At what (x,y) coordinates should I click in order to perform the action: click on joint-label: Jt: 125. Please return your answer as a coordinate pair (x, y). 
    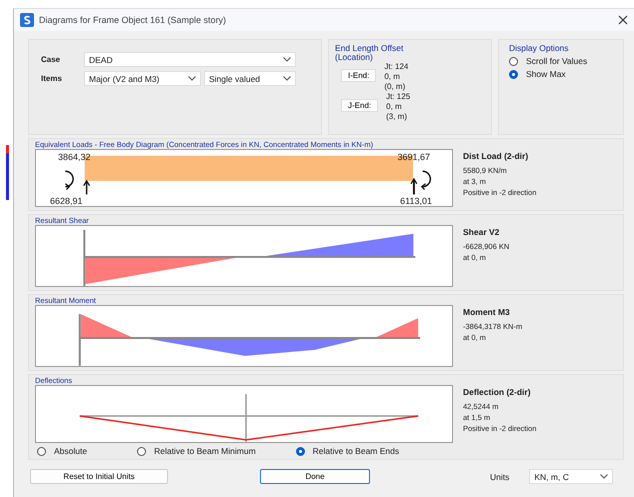
    Looking at the image, I should click on (398, 97).